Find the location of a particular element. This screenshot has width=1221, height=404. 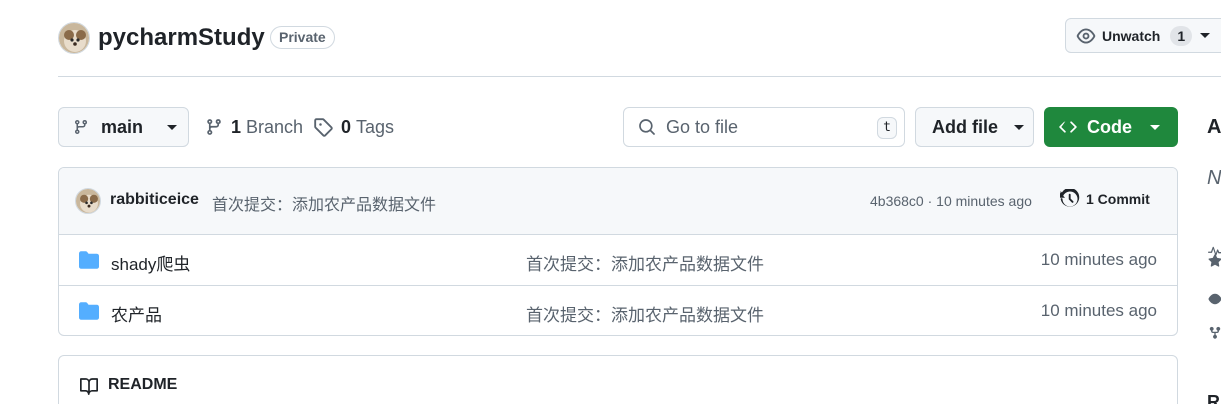

commit-message: 首次提交：添加农产品数据文件 is located at coordinates (324, 203).